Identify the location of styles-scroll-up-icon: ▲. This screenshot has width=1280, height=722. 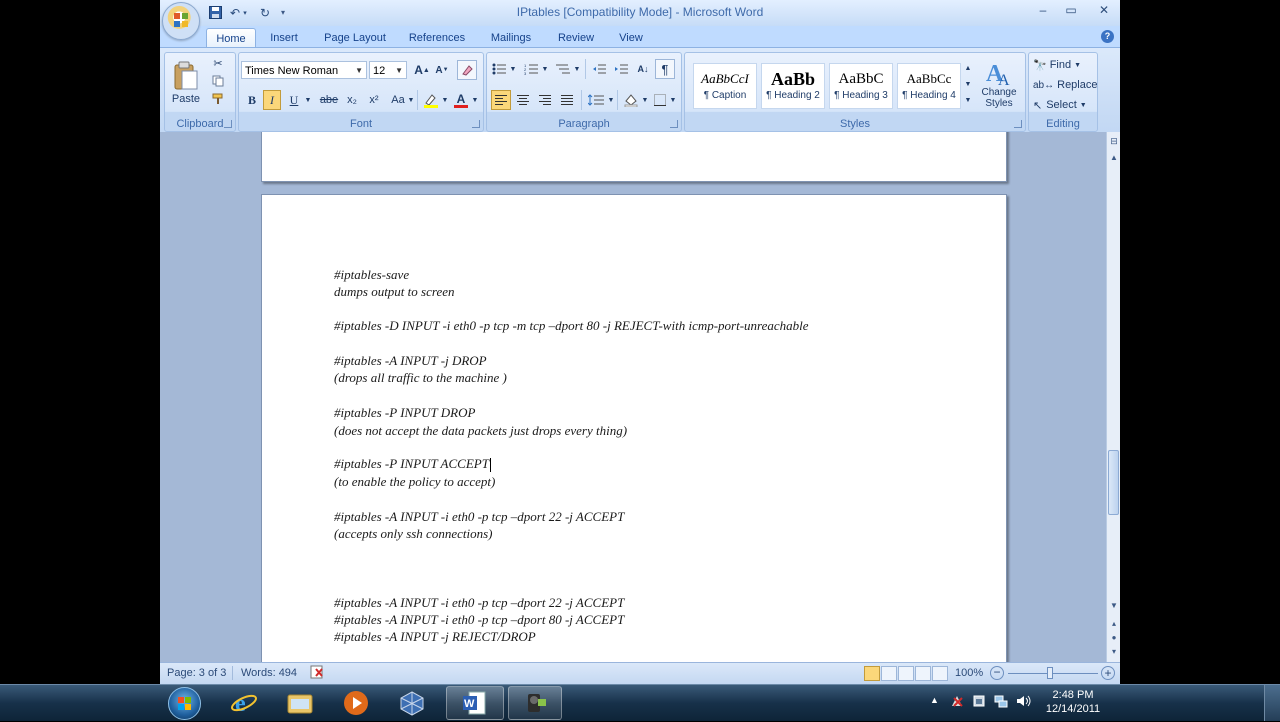
(968, 68).